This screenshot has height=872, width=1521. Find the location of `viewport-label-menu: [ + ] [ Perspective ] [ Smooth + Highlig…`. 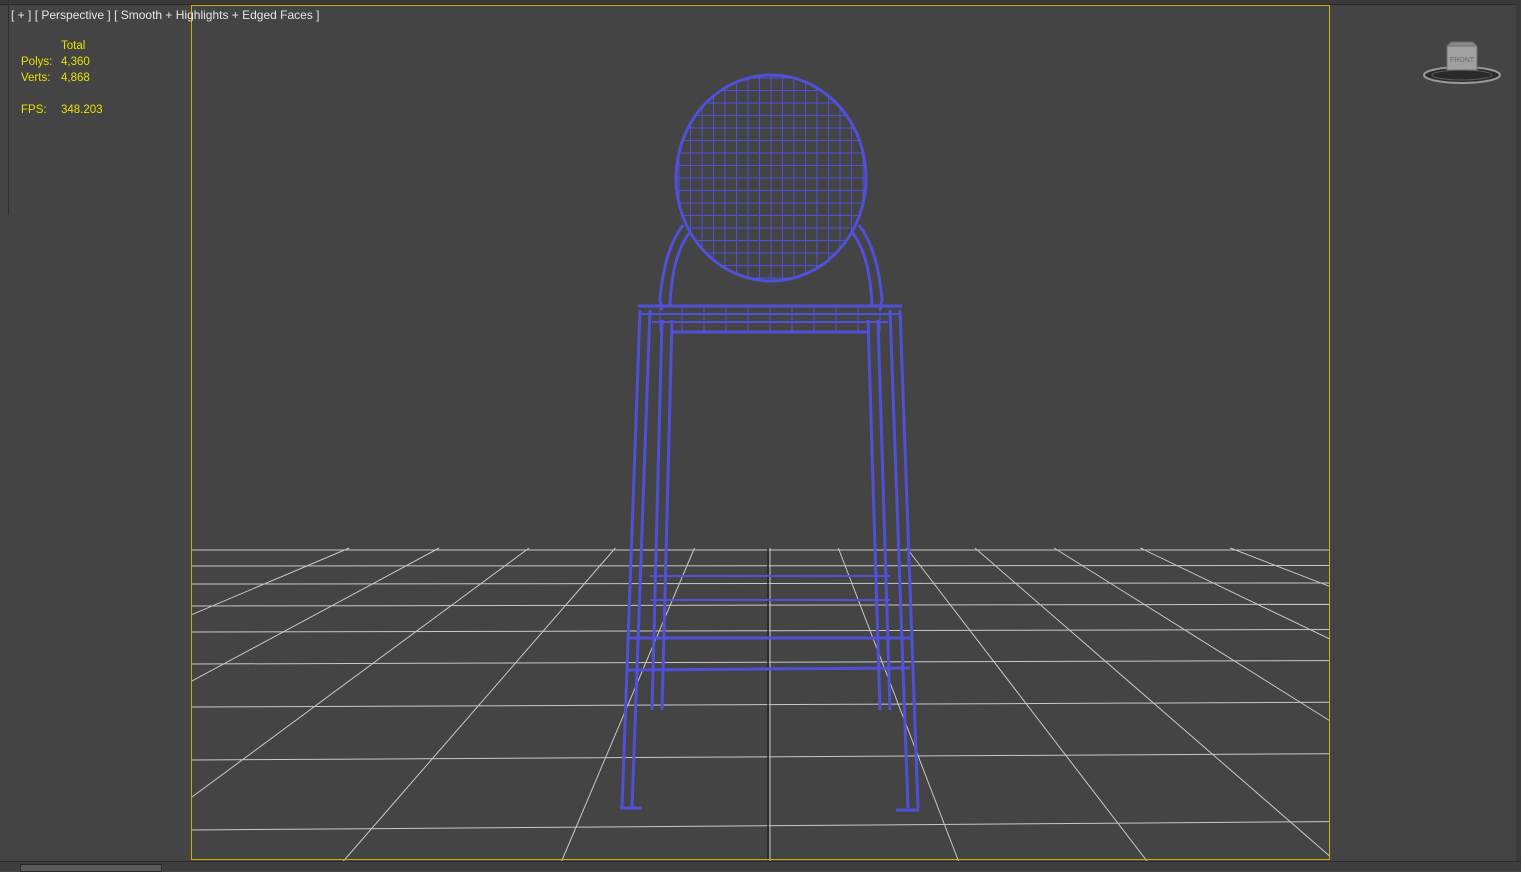

viewport-label-menu: [ + ] [ Perspective ] [ Smooth + Highlig… is located at coordinates (165, 15).